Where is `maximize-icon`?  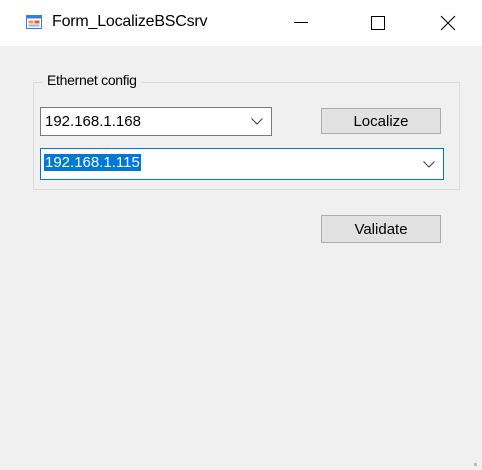 maximize-icon is located at coordinates (378, 23).